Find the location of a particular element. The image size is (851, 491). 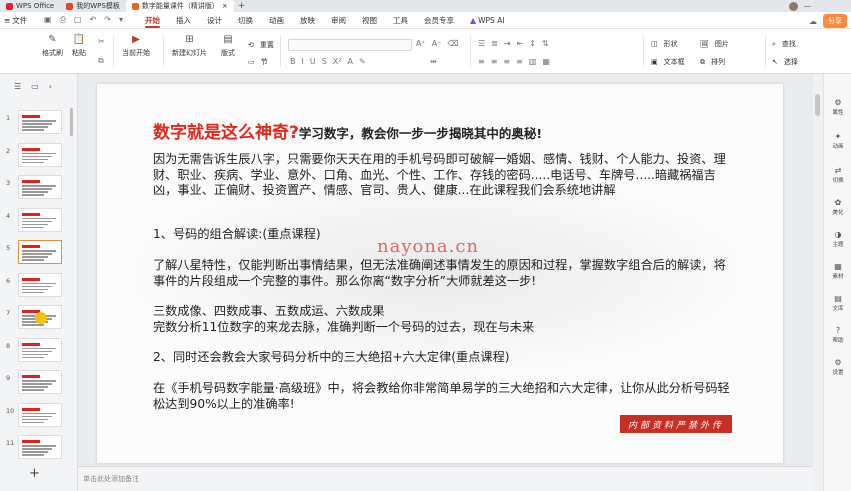

cloud-icon: ☁ is located at coordinates (813, 21).